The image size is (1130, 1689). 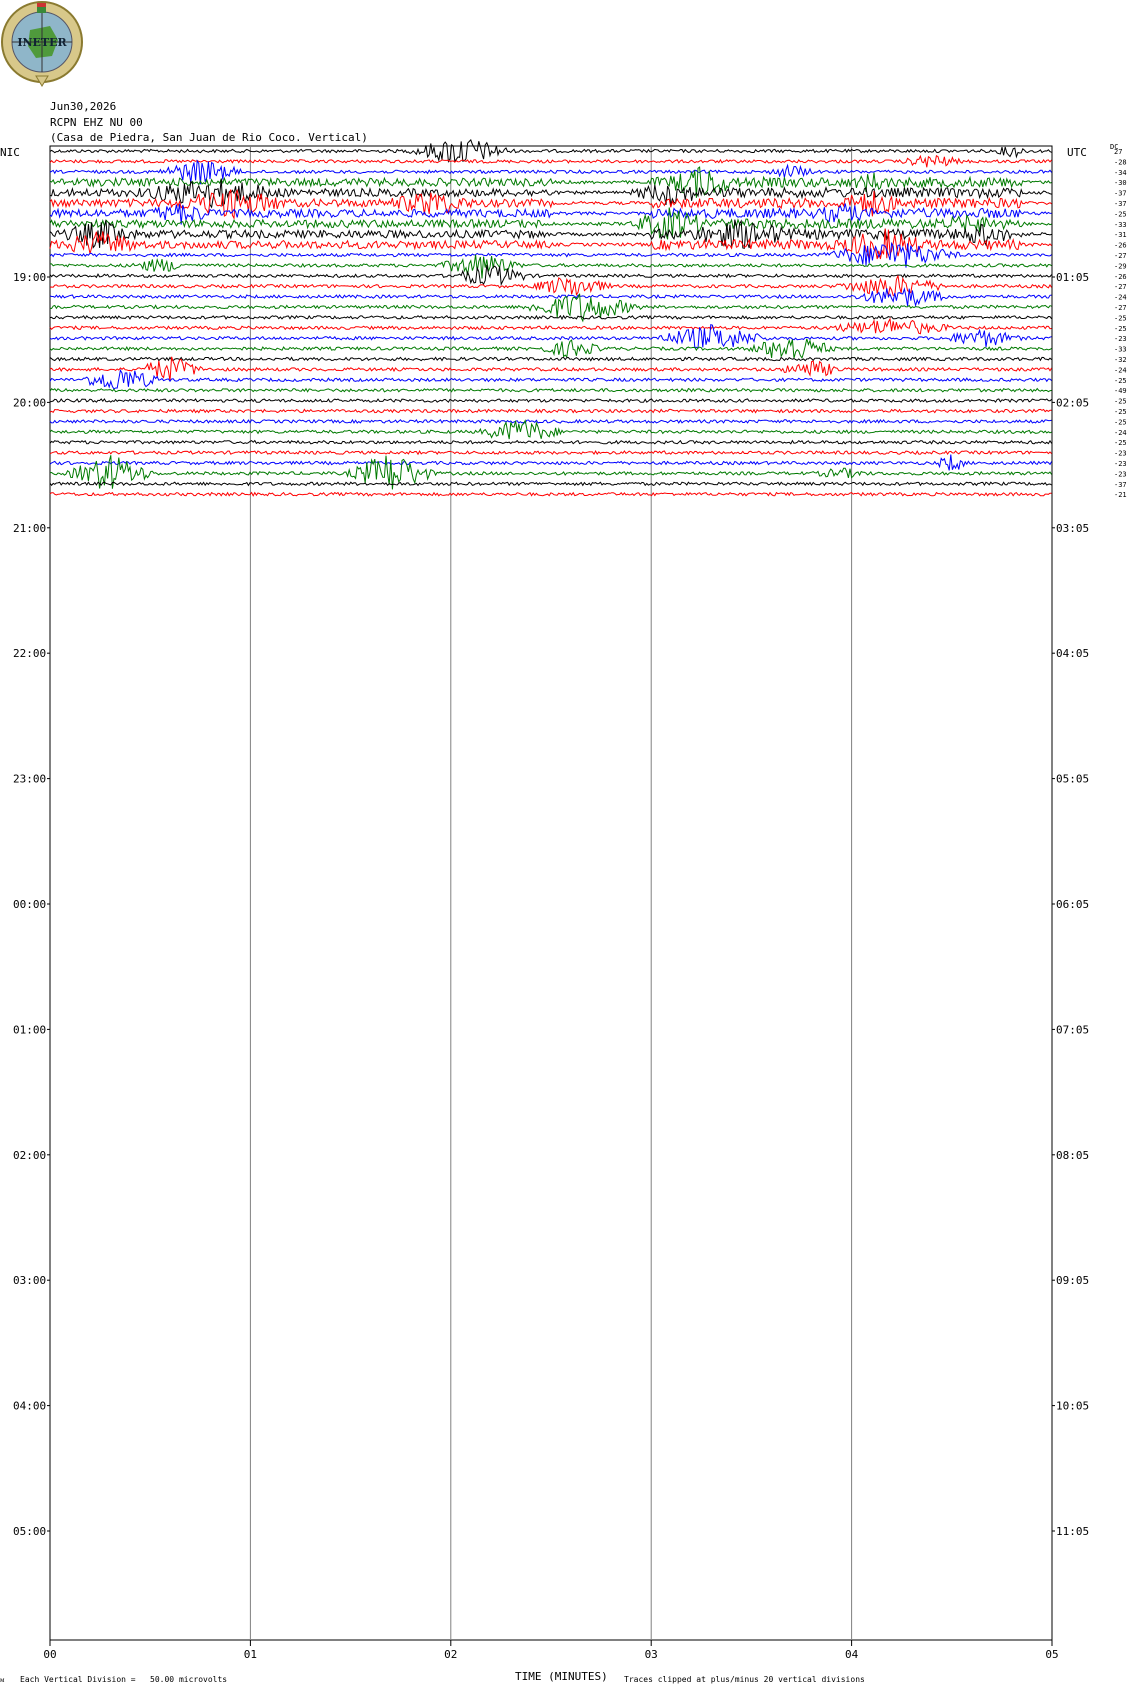 What do you see at coordinates (29, 1531) in the screenshot?
I see `y-tick-label-left: 05:00` at bounding box center [29, 1531].